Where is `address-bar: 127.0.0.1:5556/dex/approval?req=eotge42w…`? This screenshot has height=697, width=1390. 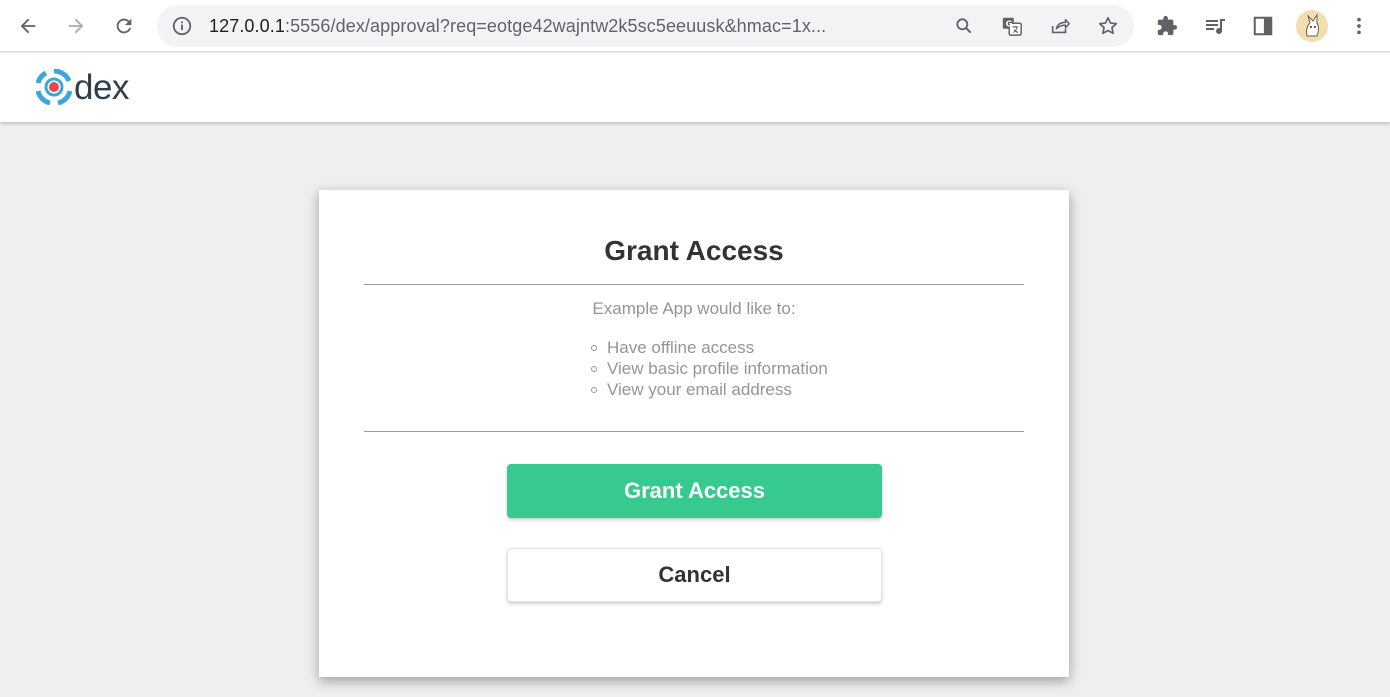
address-bar: 127.0.0.1:5556/dex/approval?req=eotge42w… is located at coordinates (645, 26).